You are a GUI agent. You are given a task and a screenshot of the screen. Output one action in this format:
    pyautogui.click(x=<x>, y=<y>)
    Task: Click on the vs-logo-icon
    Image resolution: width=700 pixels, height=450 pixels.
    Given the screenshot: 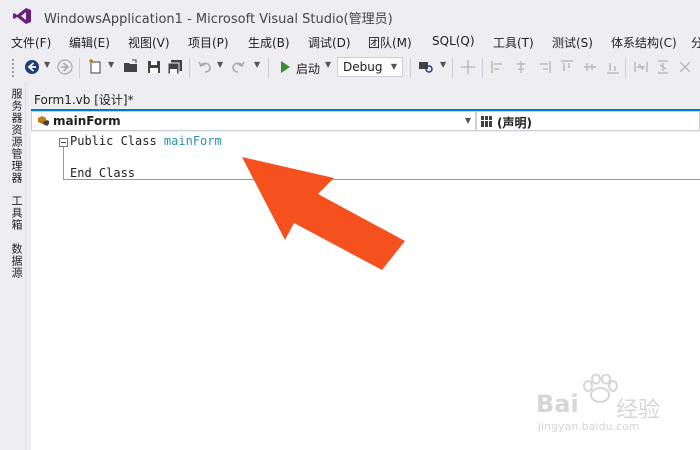 What is the action you would take?
    pyautogui.click(x=22, y=16)
    